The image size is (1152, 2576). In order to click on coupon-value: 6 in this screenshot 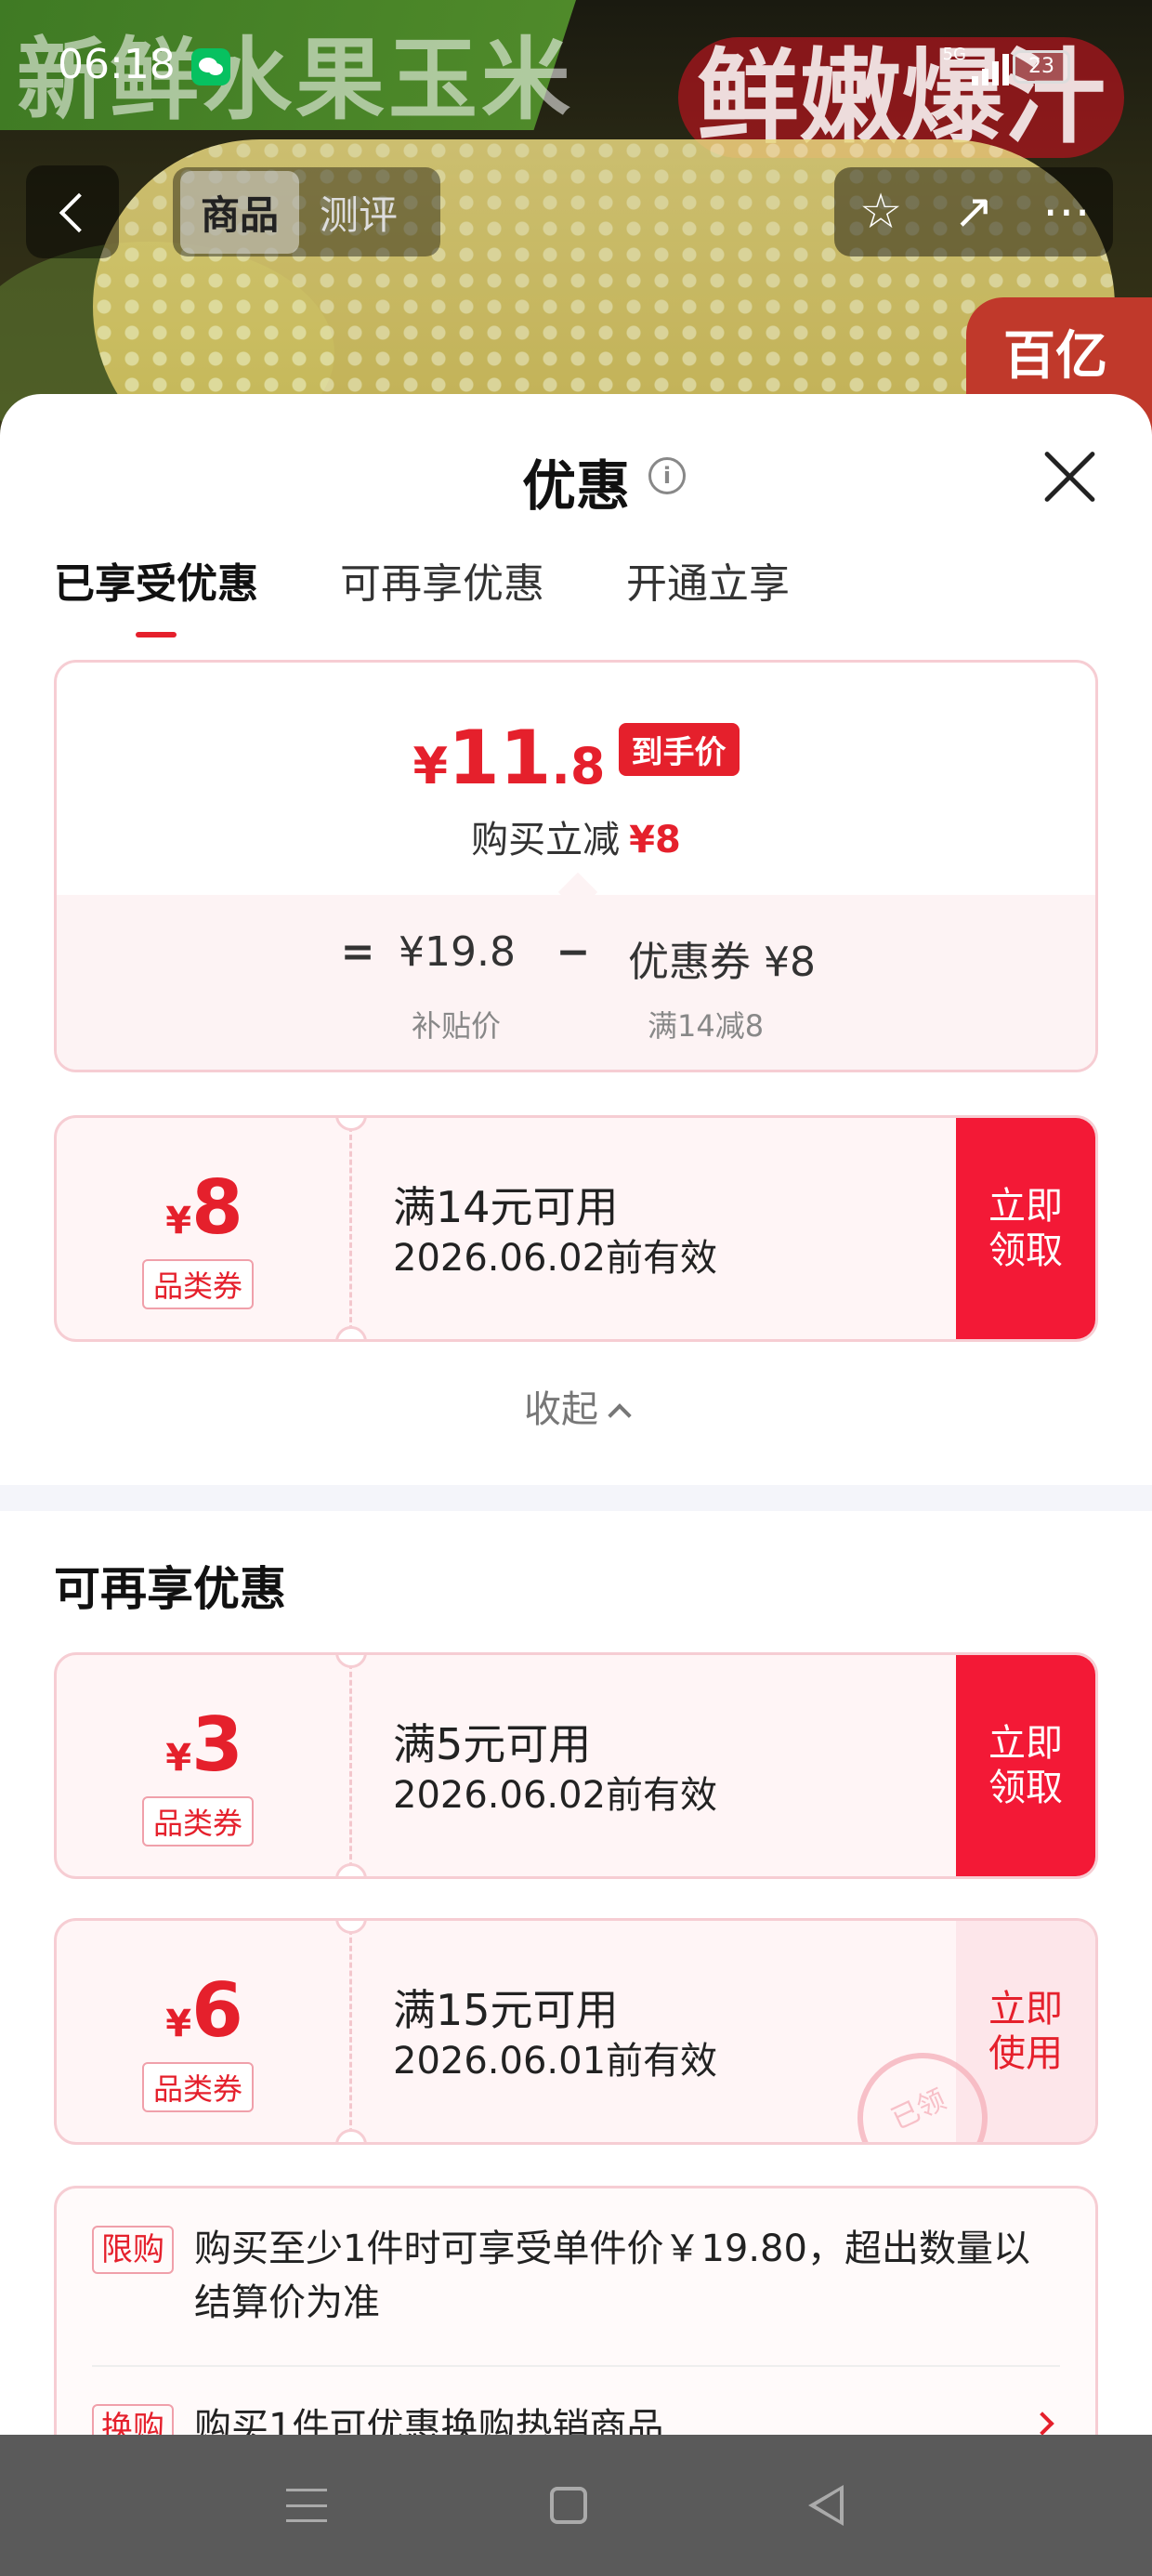, I will do `click(217, 2010)`.